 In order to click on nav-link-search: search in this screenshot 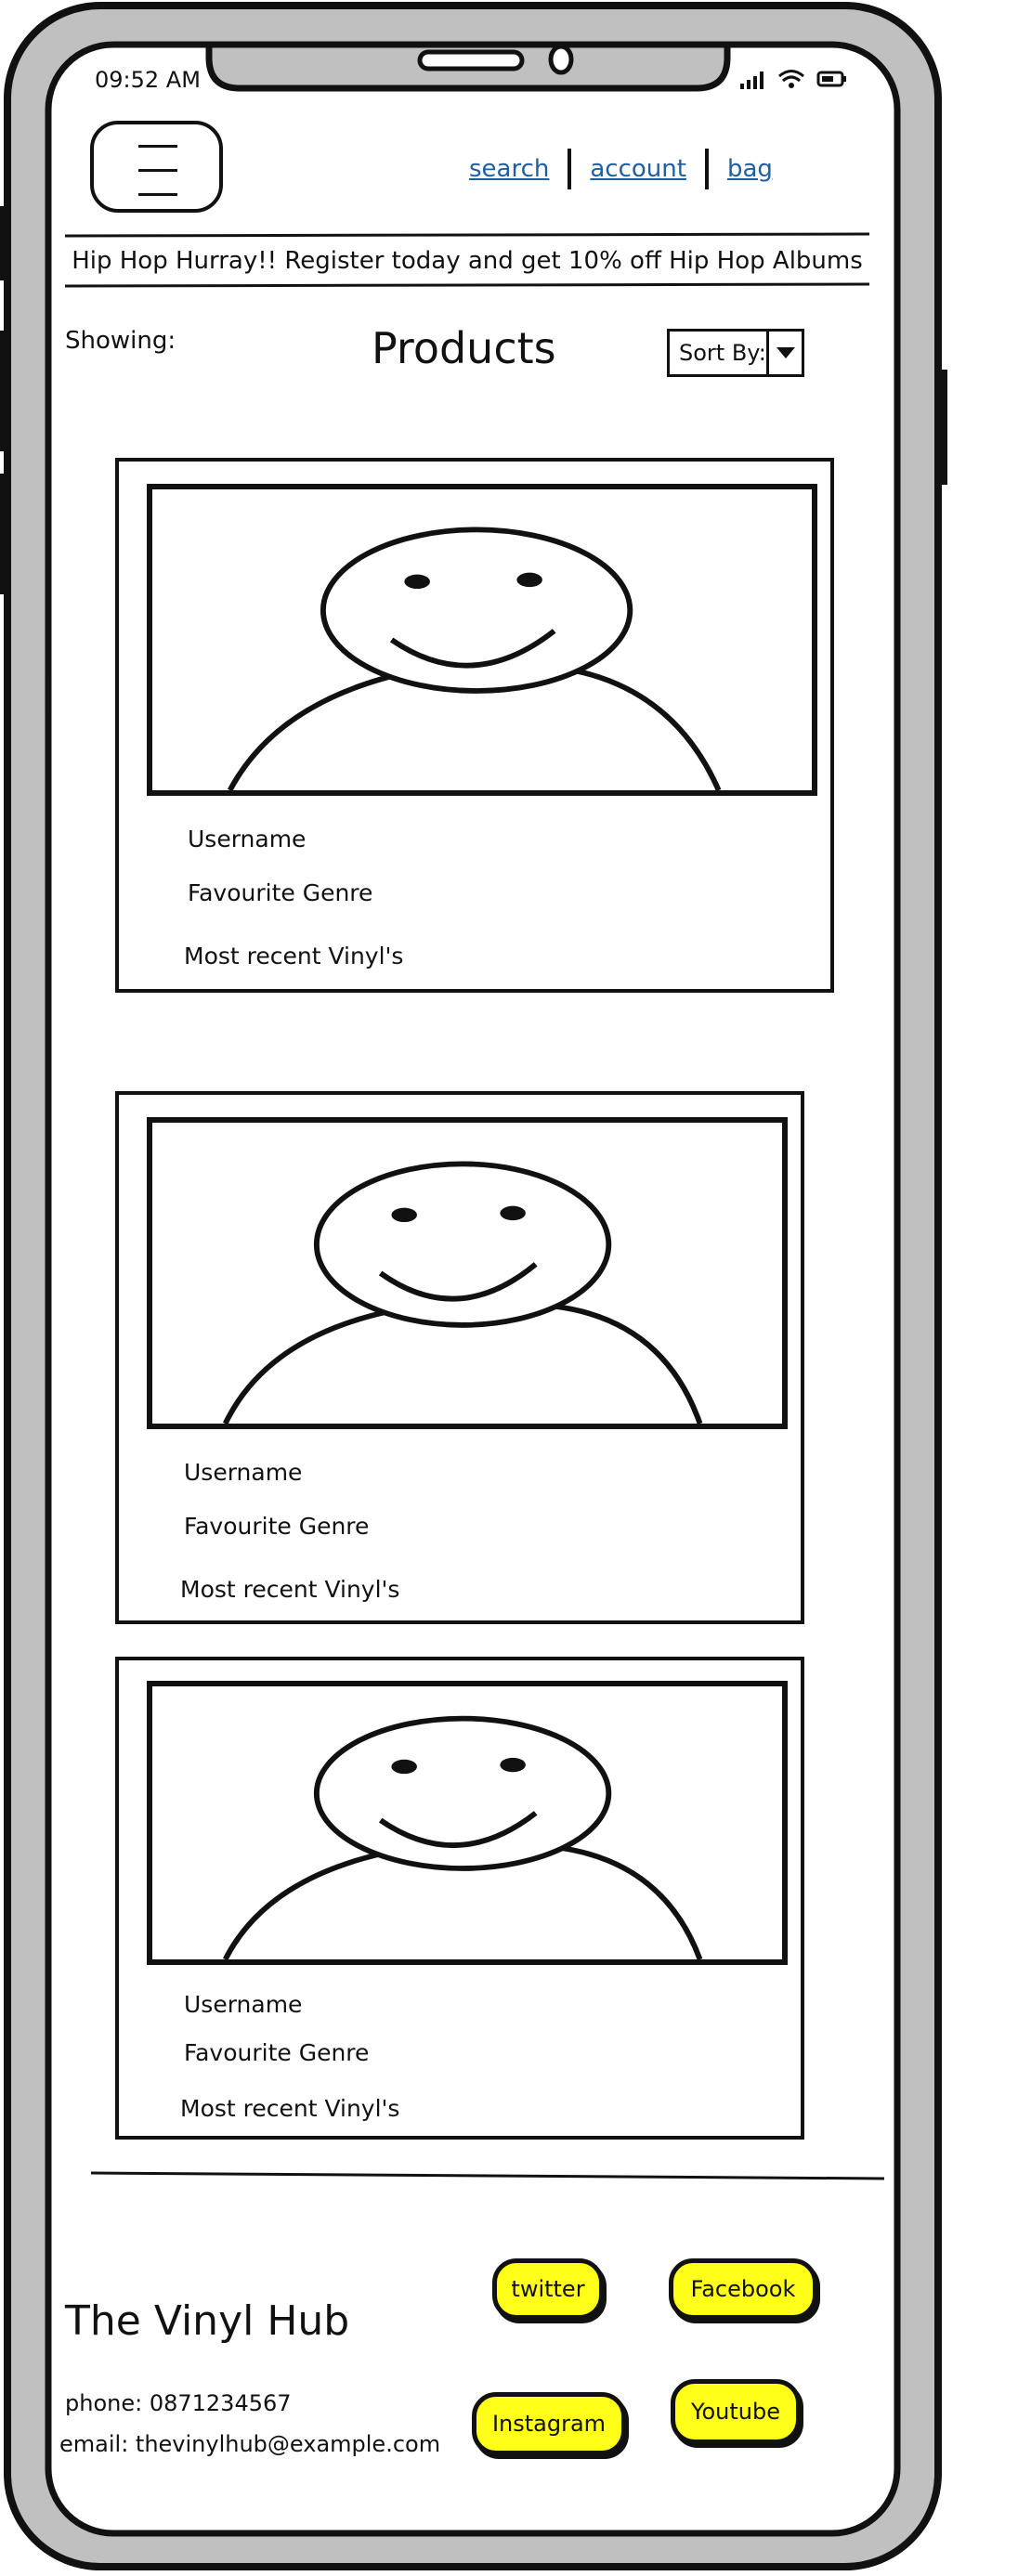, I will do `click(509, 169)`.